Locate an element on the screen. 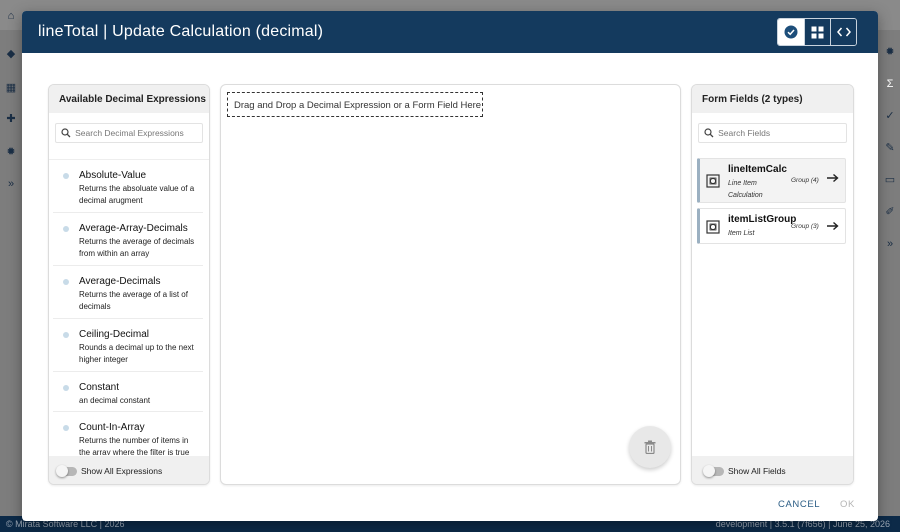 This screenshot has width=900, height=532. check-icon: ✓ is located at coordinates (890, 116).